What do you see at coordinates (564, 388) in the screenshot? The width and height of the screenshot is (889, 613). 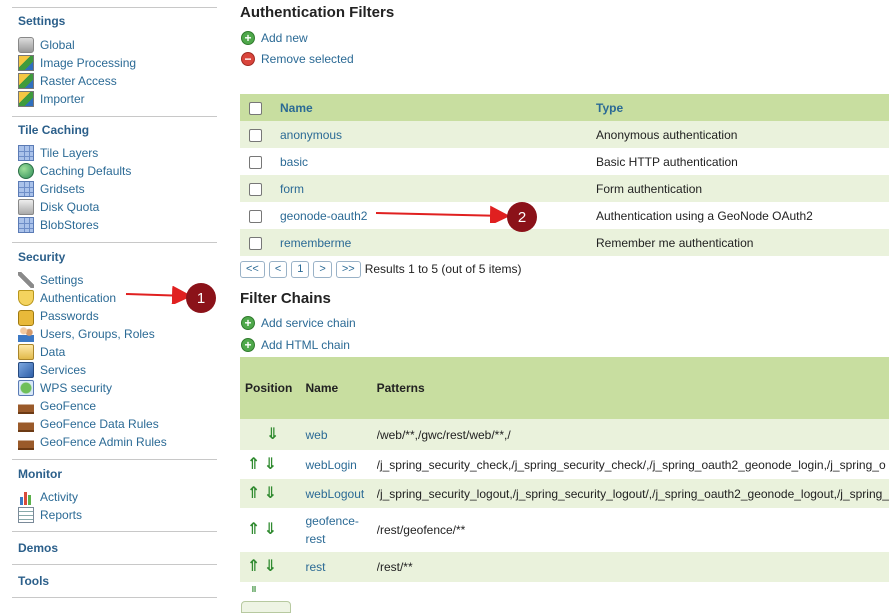 I see `table-header-row: Position Name Patterns` at bounding box center [564, 388].